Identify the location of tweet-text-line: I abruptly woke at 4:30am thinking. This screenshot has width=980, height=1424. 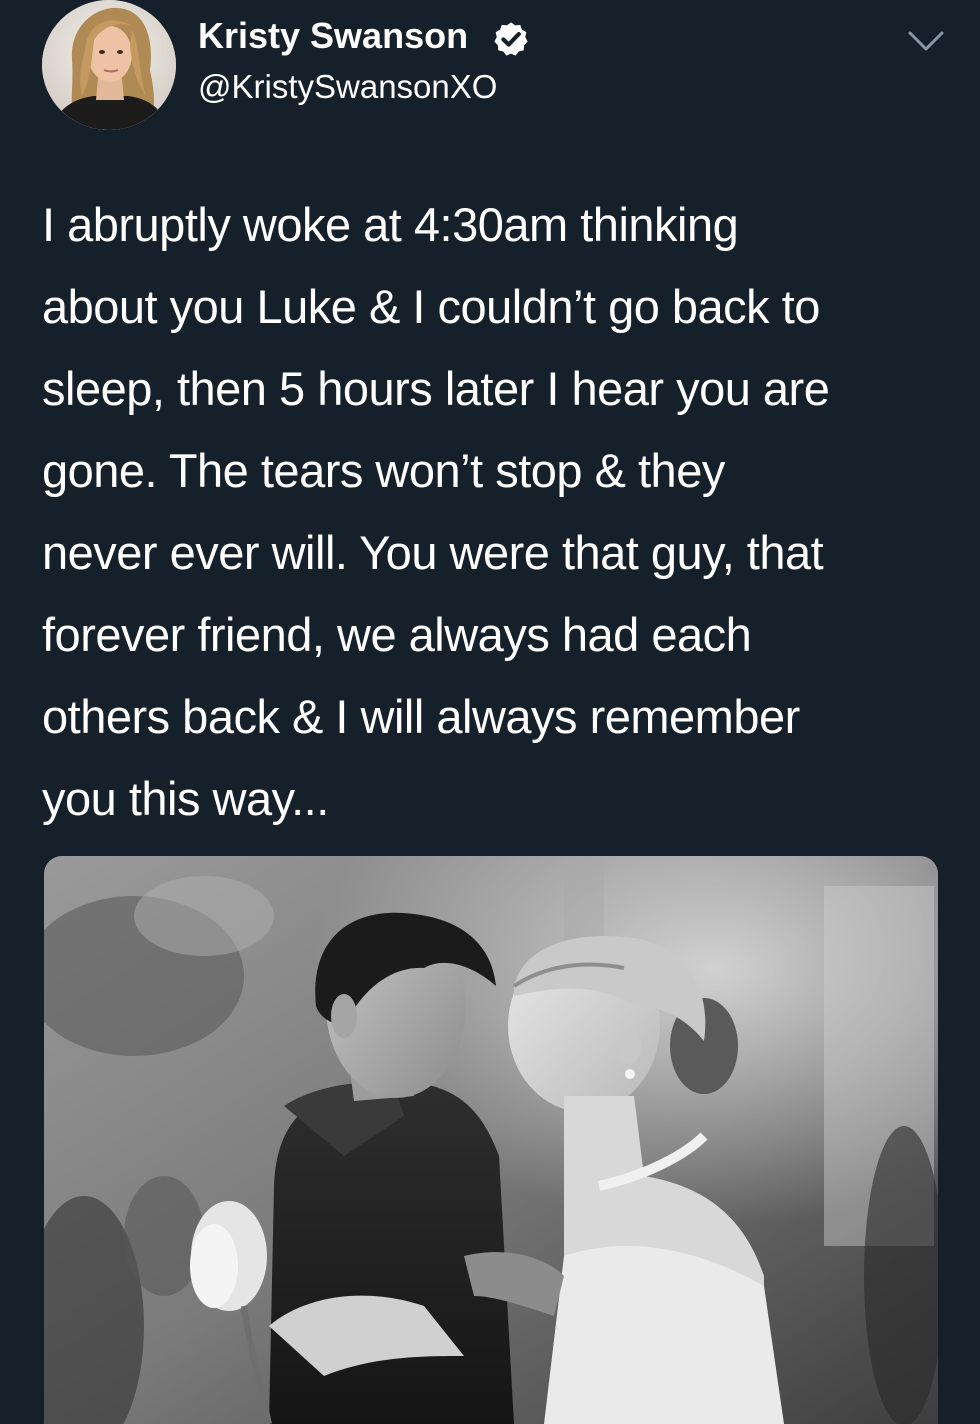
(390, 224).